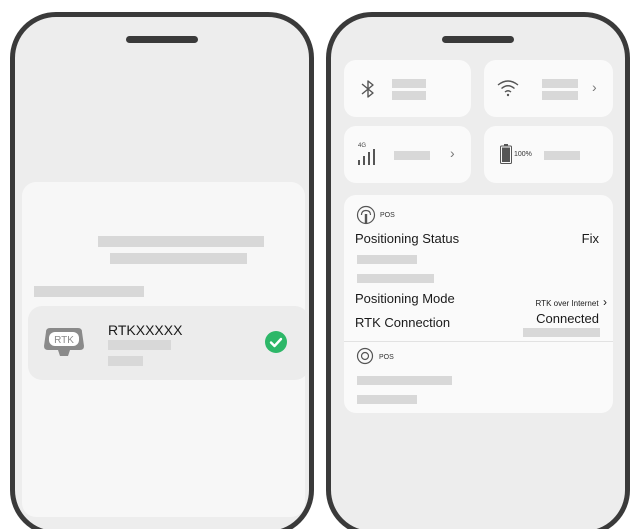 This screenshot has width=636, height=529. I want to click on battery-tile: 100%, so click(548, 154).